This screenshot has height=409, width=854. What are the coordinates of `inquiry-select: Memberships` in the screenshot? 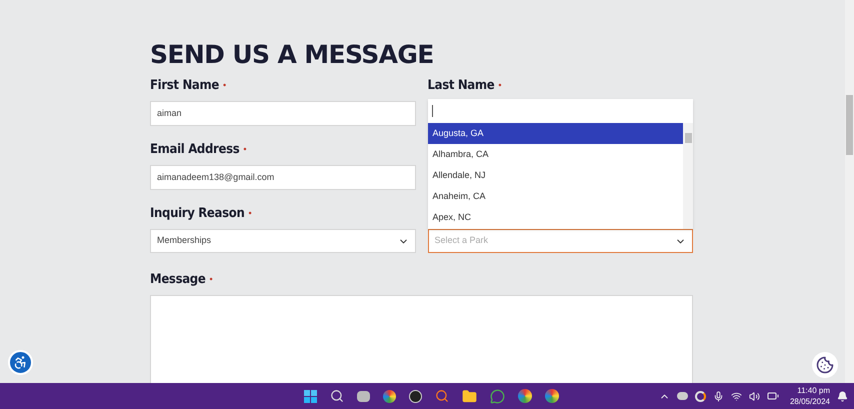 It's located at (283, 241).